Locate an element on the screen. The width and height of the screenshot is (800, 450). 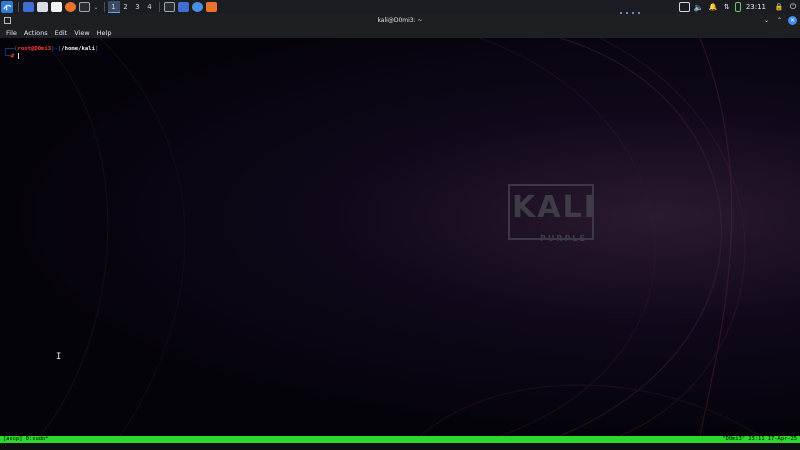
browser-window-icon is located at coordinates (198, 7).